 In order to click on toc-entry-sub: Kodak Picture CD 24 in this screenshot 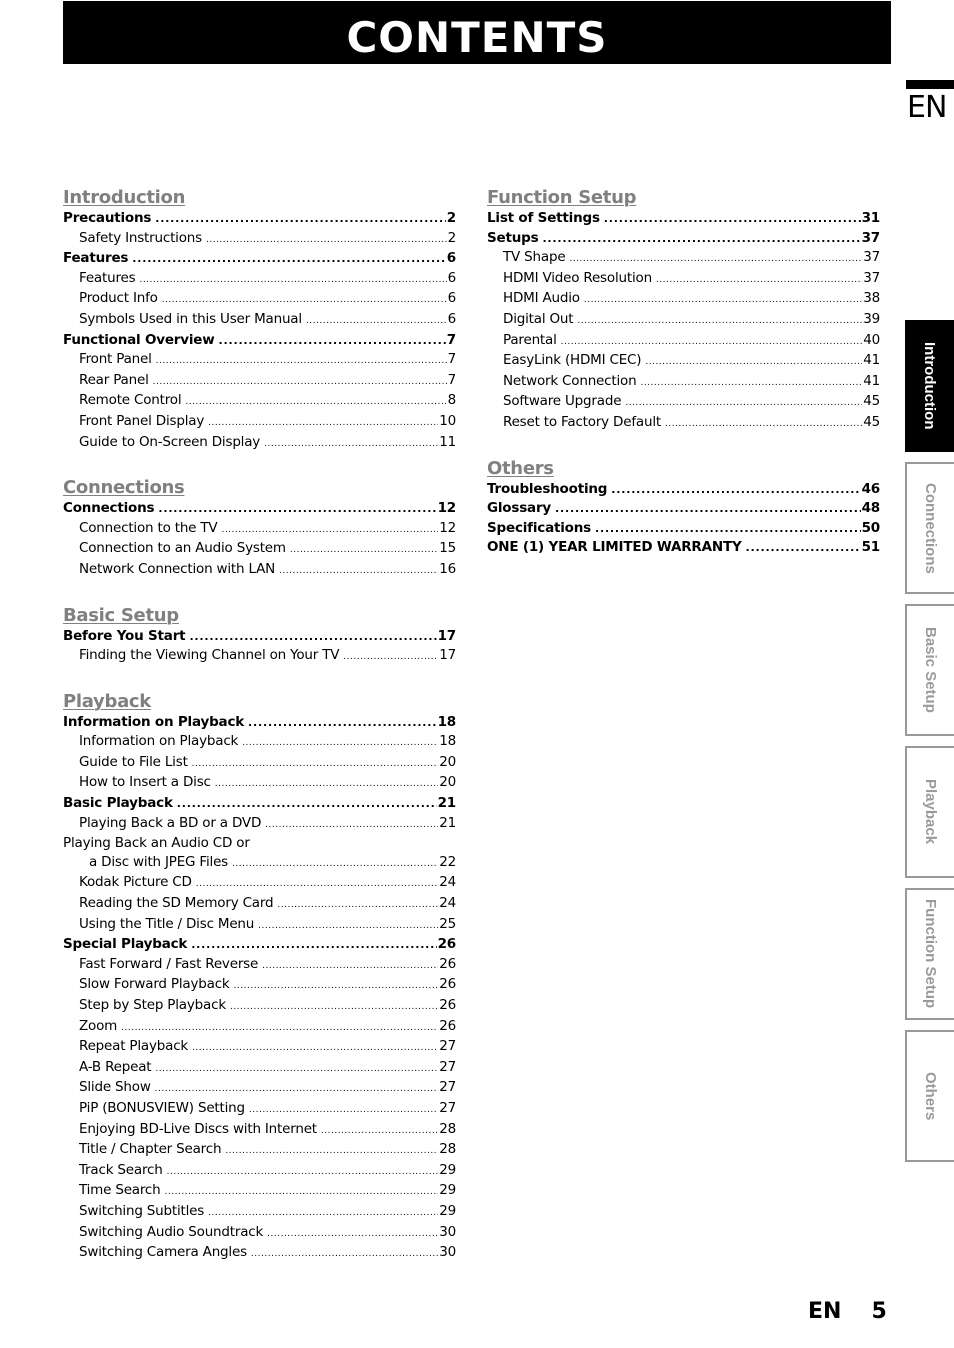, I will do `click(259, 883)`.